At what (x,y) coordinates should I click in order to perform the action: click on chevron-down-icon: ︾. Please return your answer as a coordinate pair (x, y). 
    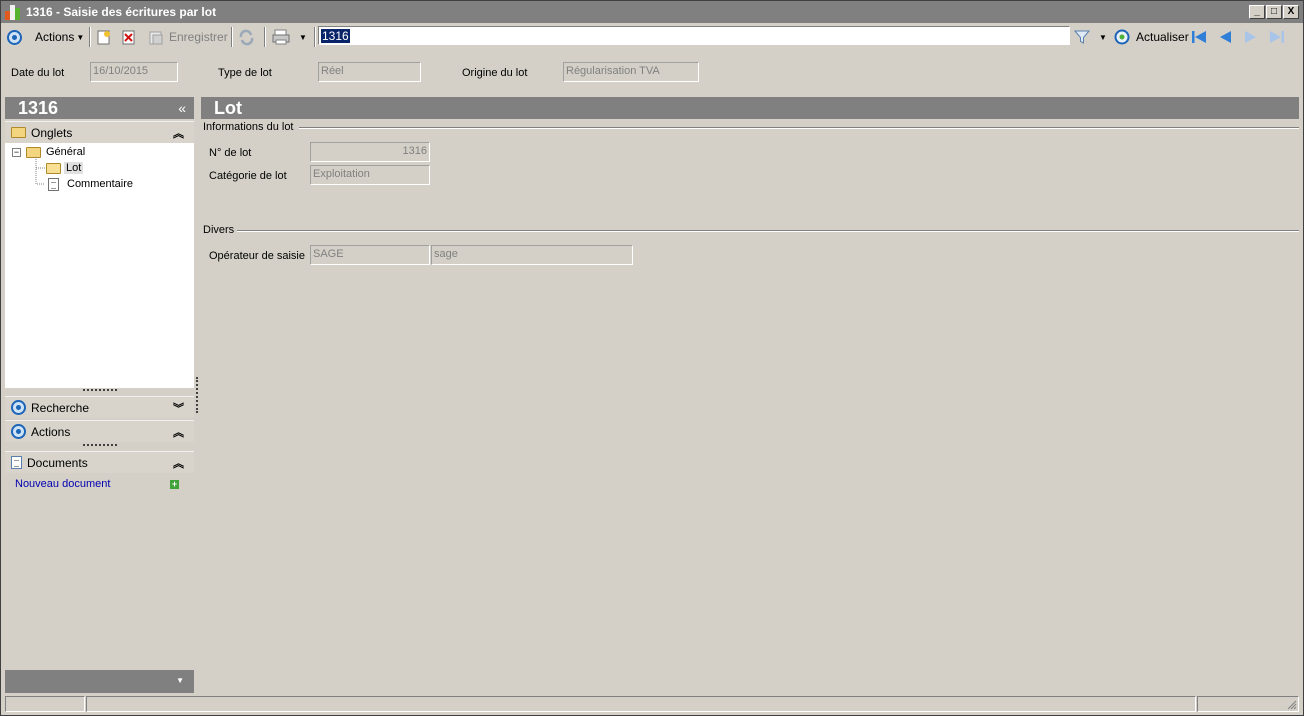
    Looking at the image, I should click on (178, 408).